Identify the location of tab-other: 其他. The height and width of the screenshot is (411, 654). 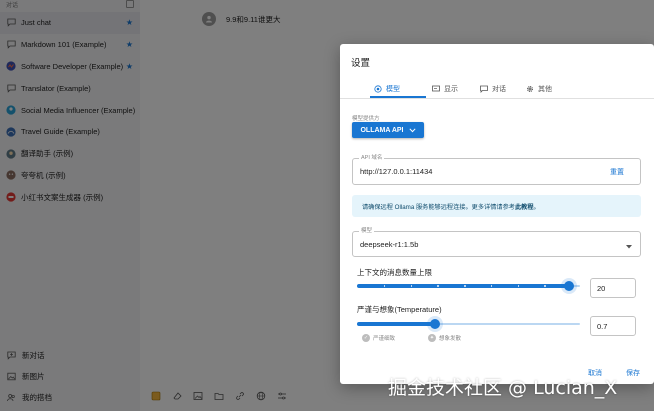
(539, 88).